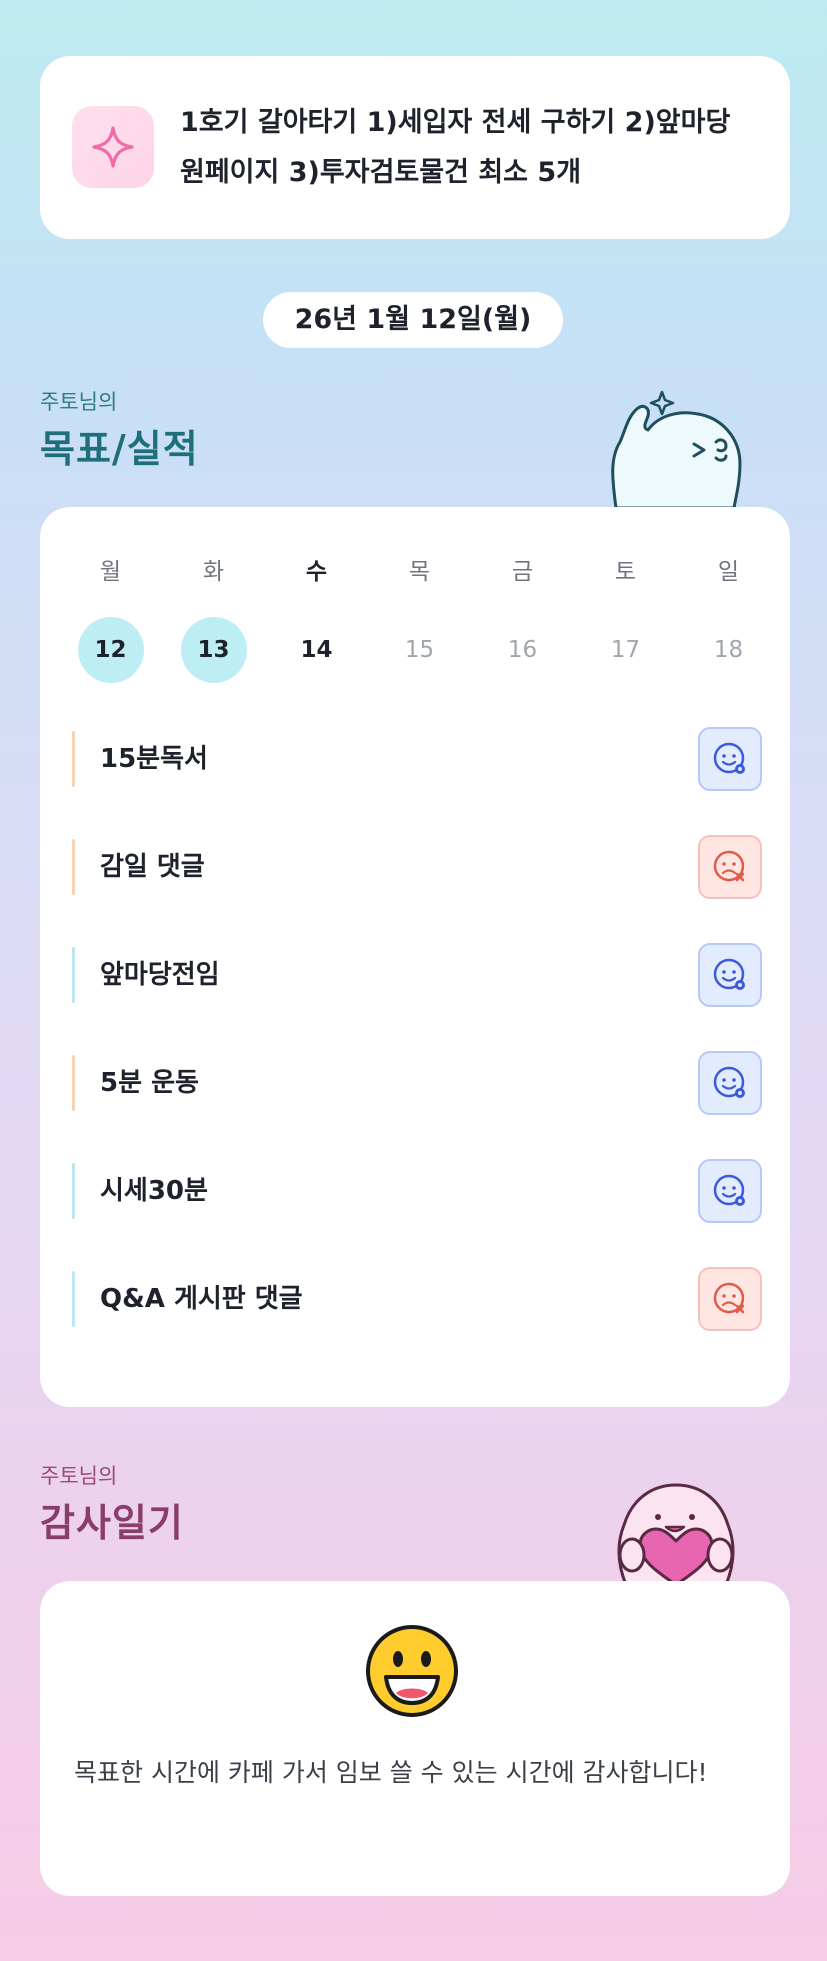  What do you see at coordinates (149, 1083) in the screenshot?
I see `task-label: 5분 운동` at bounding box center [149, 1083].